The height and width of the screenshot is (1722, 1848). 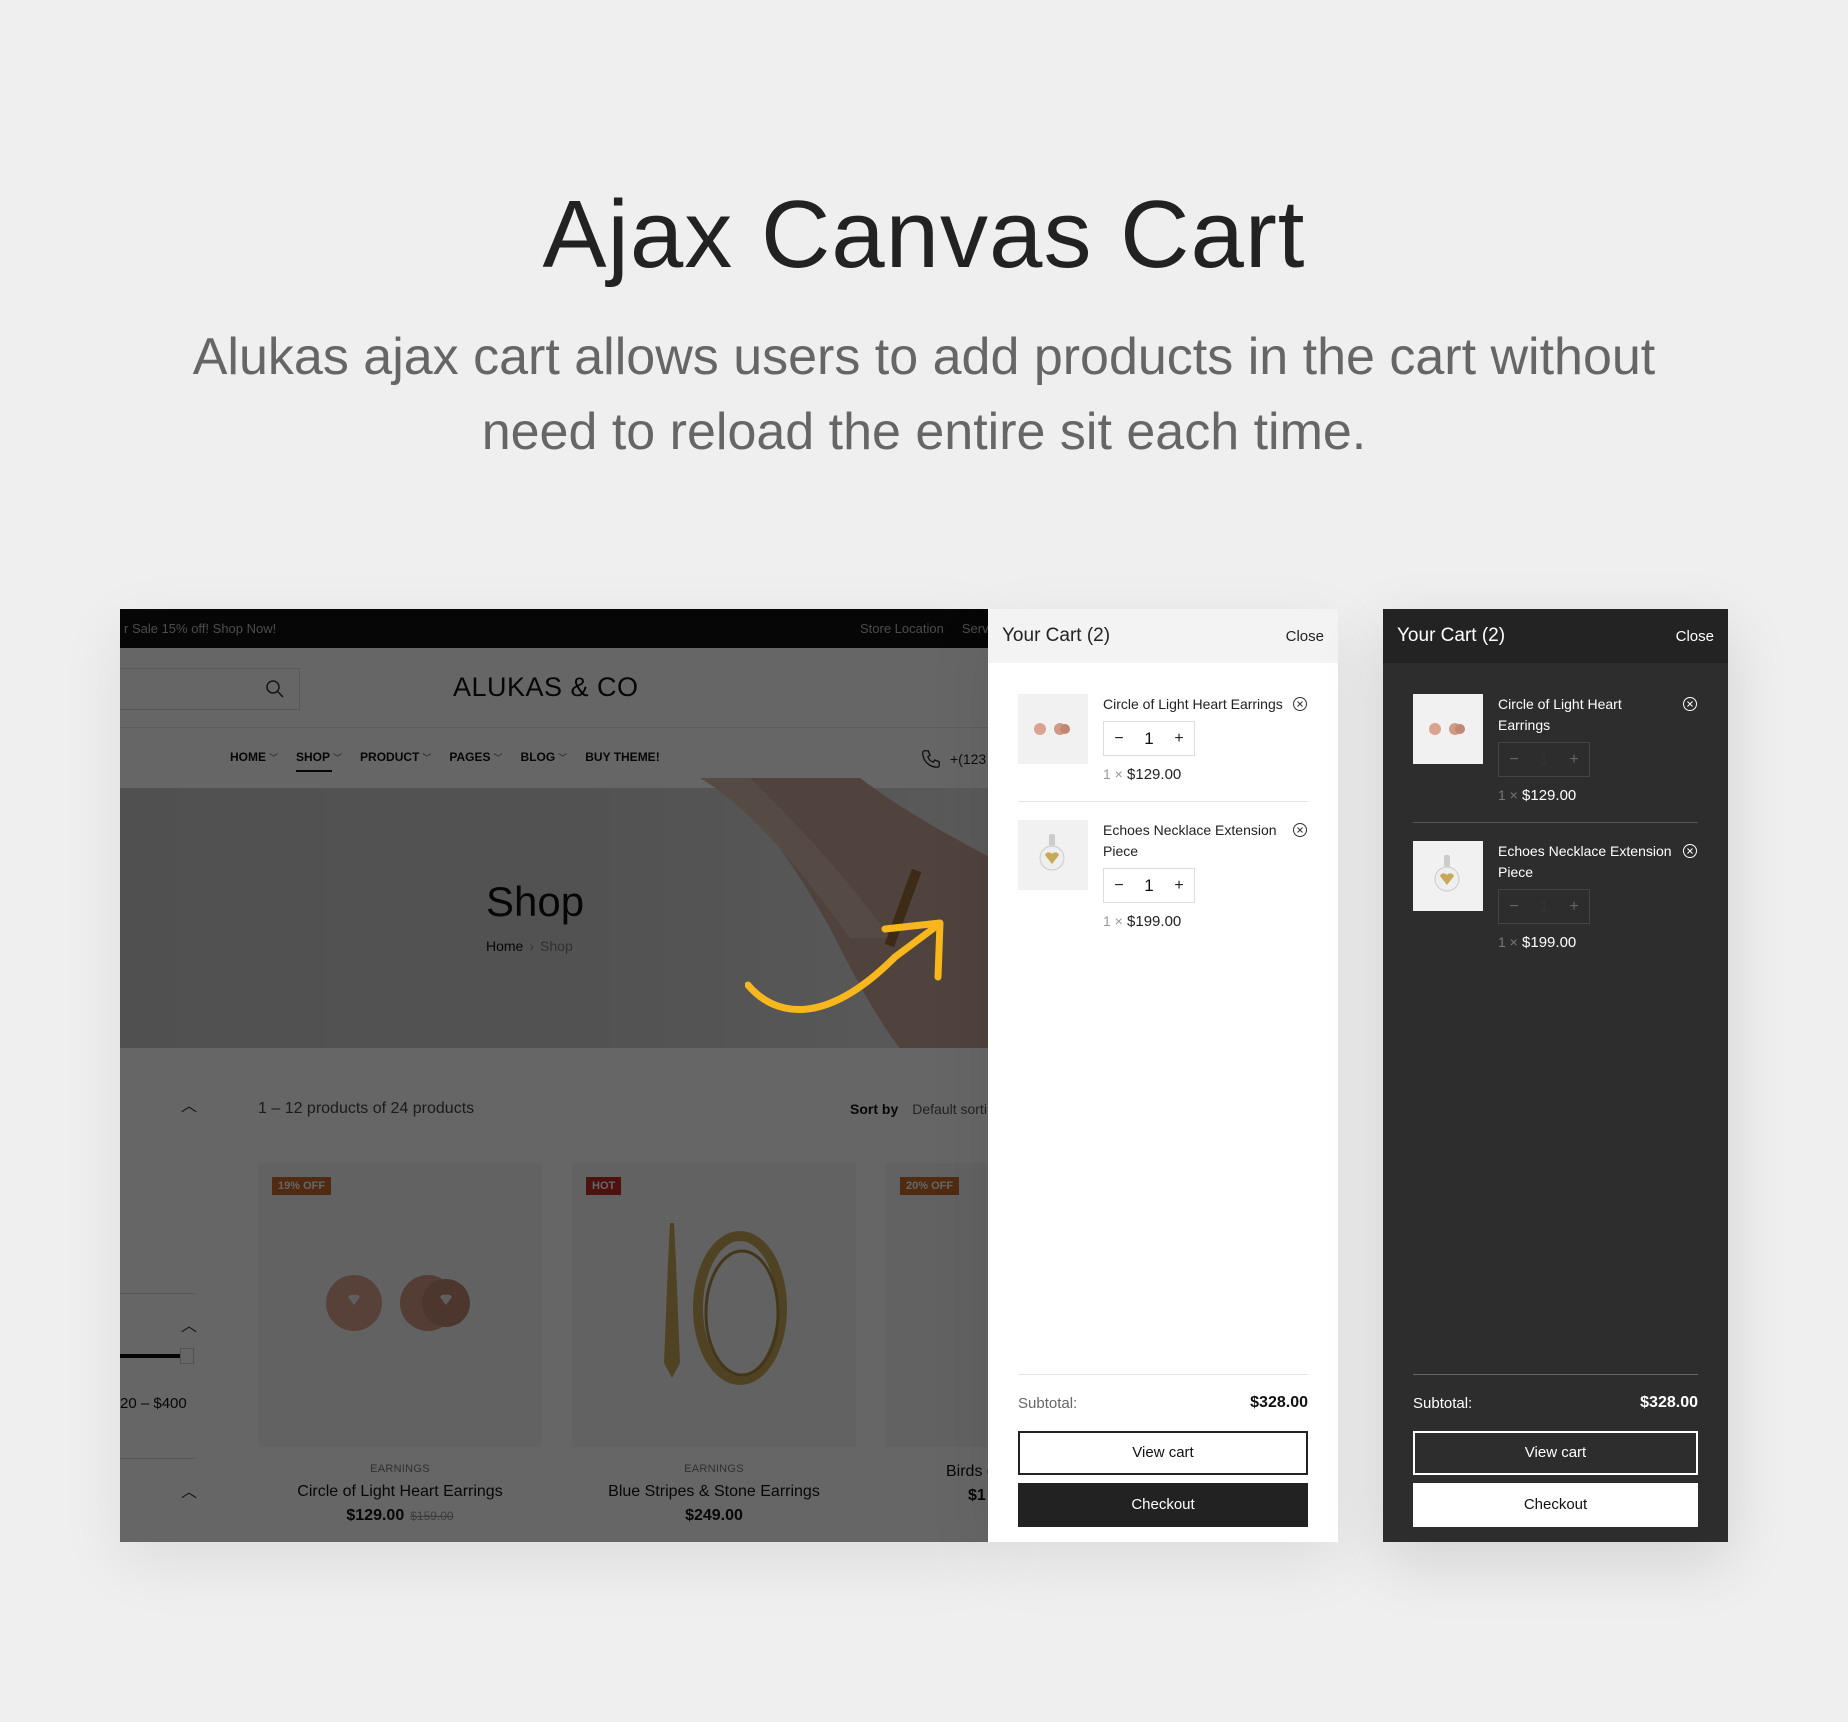 I want to click on current-price: $249.00, so click(x=714, y=1515).